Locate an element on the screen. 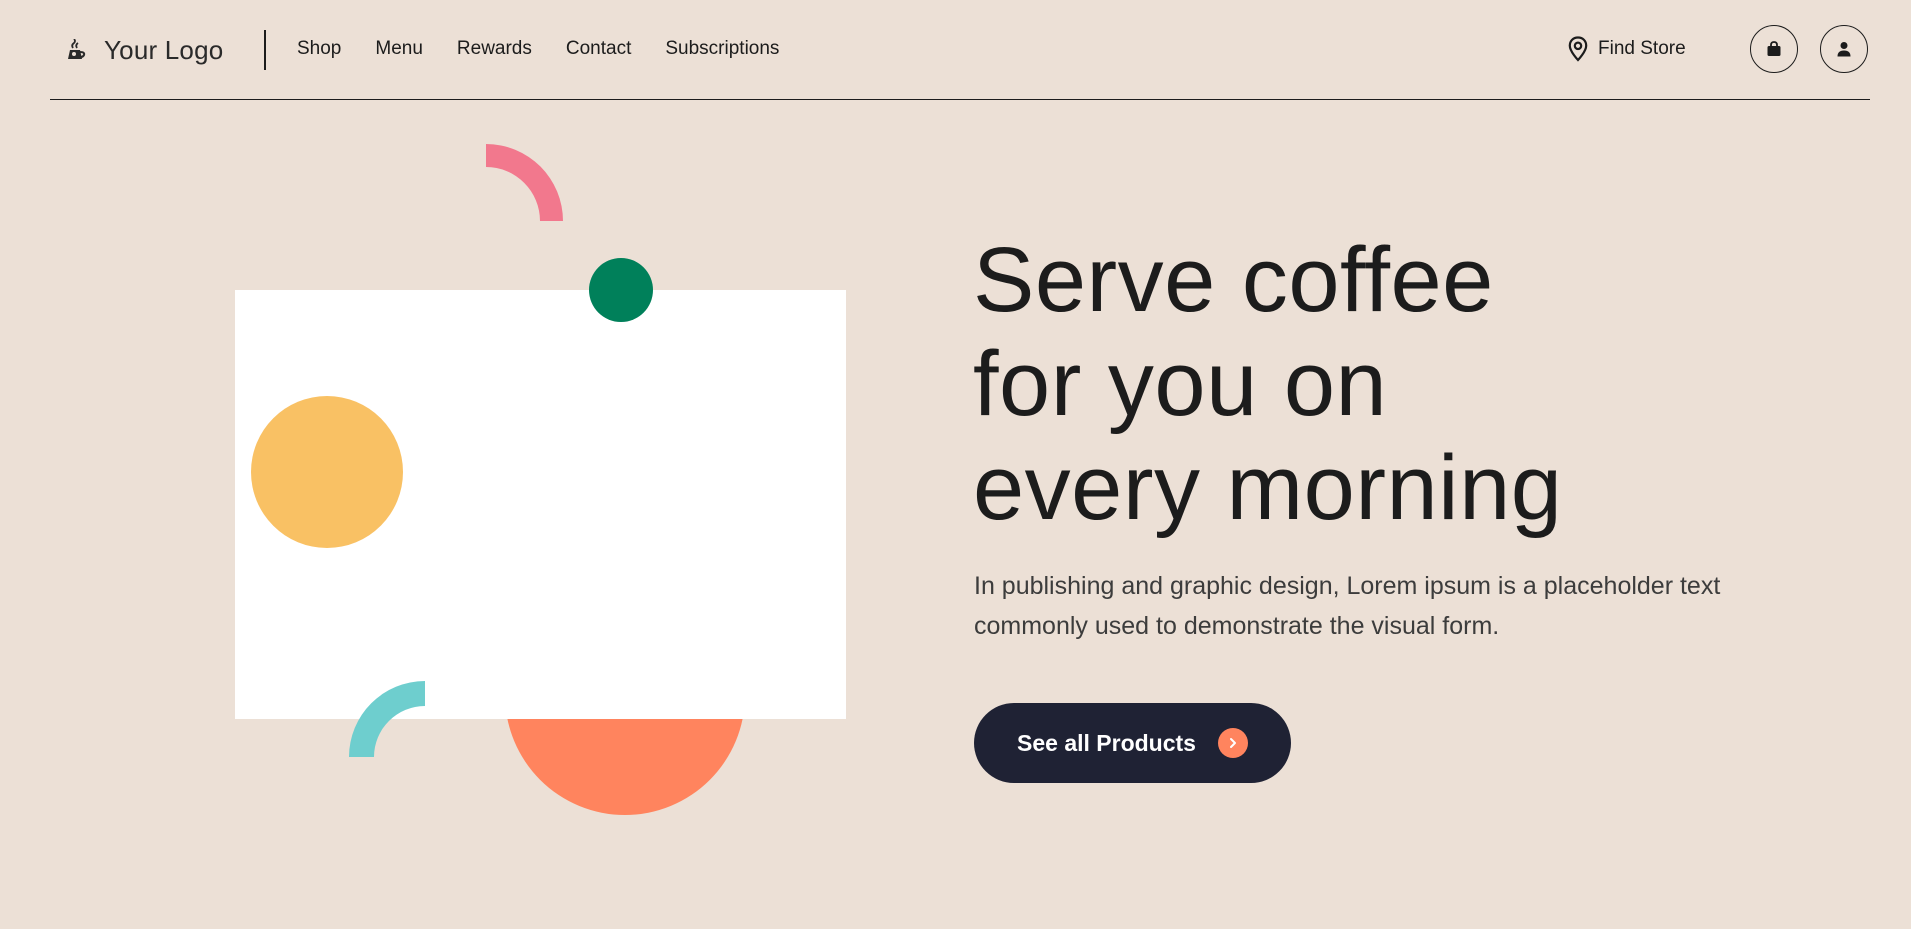 This screenshot has height=929, width=1911. see-all-products-button: See all Products is located at coordinates (1132, 743).